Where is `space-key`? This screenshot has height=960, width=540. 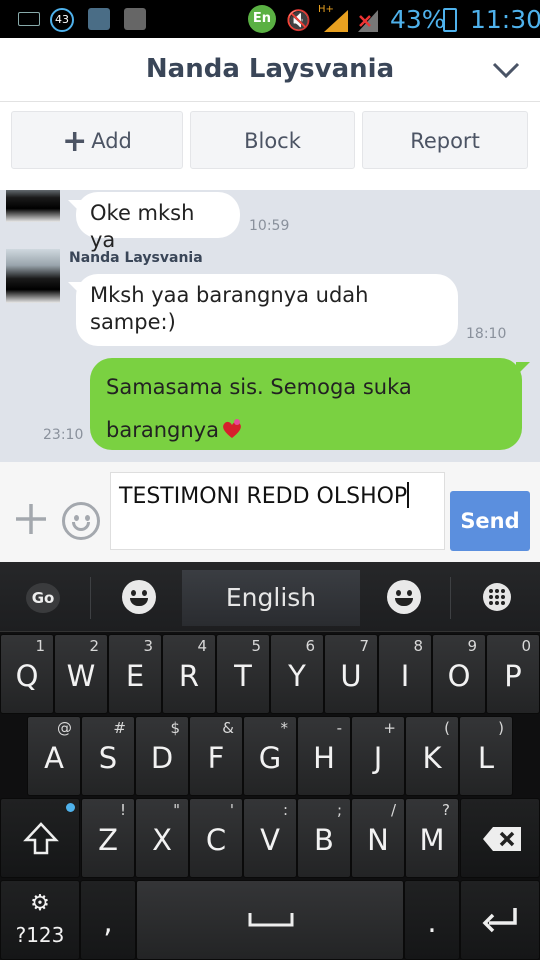 space-key is located at coordinates (270, 920).